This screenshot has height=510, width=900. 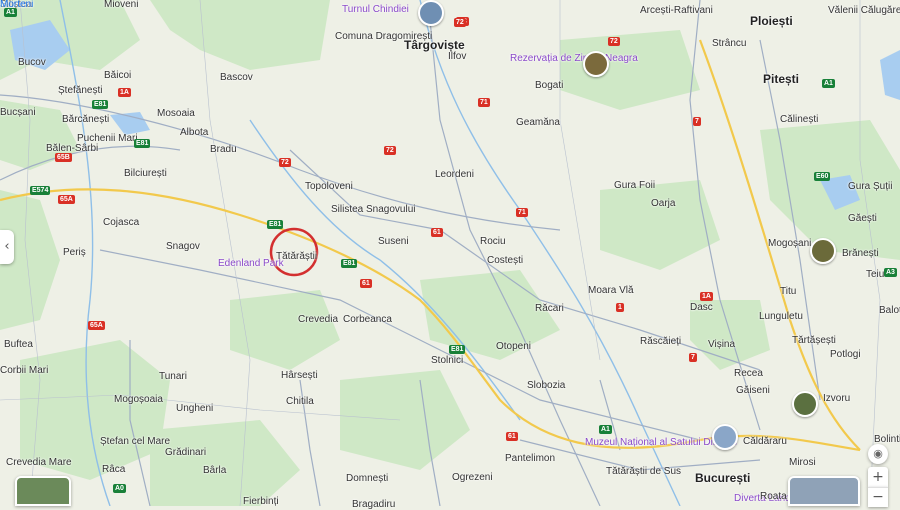 I want to click on photo-thumbnail-zimbri, so click(x=596, y=64).